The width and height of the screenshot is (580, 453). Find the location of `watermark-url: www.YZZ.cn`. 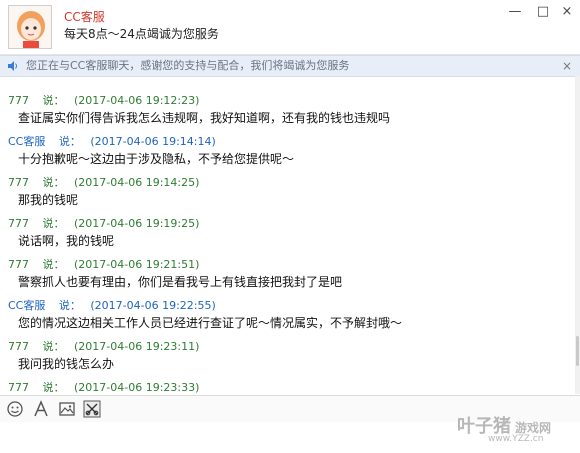

watermark-url: www.YZZ.cn is located at coordinates (516, 439).